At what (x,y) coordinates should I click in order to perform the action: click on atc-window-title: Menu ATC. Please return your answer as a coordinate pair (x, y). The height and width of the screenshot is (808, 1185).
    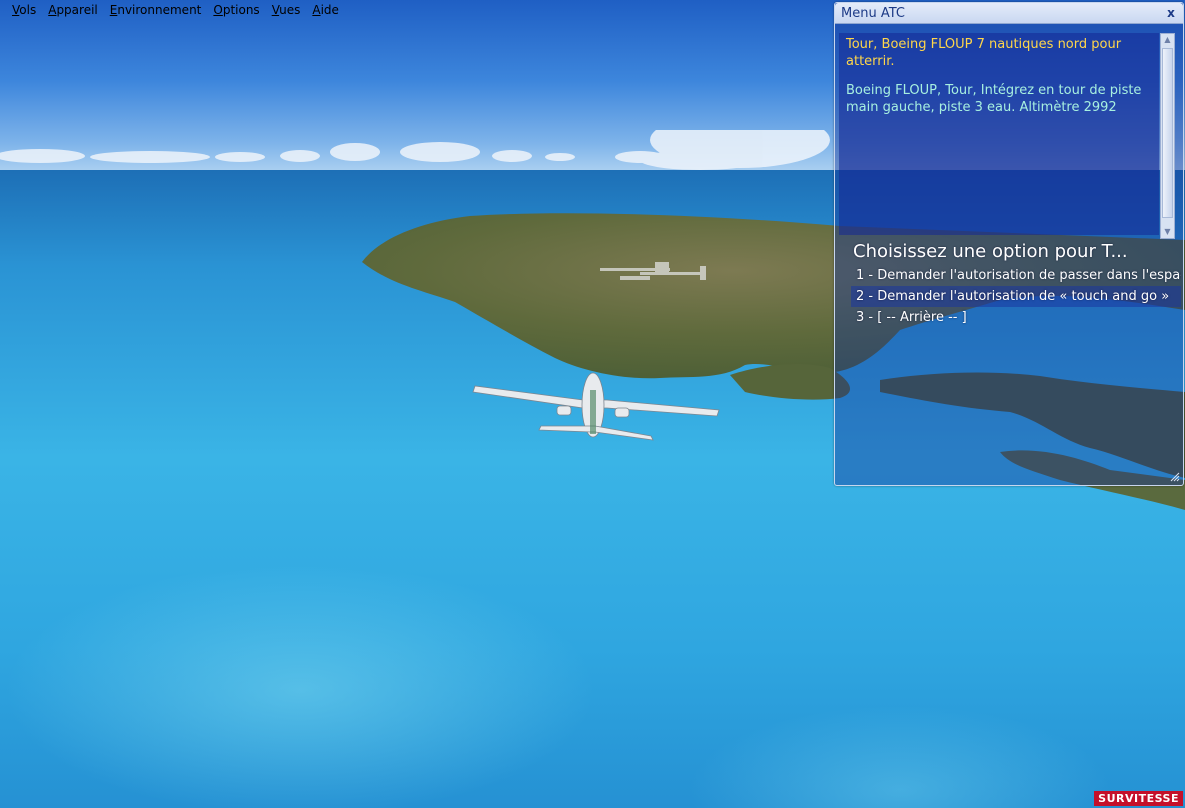
    Looking at the image, I should click on (873, 13).